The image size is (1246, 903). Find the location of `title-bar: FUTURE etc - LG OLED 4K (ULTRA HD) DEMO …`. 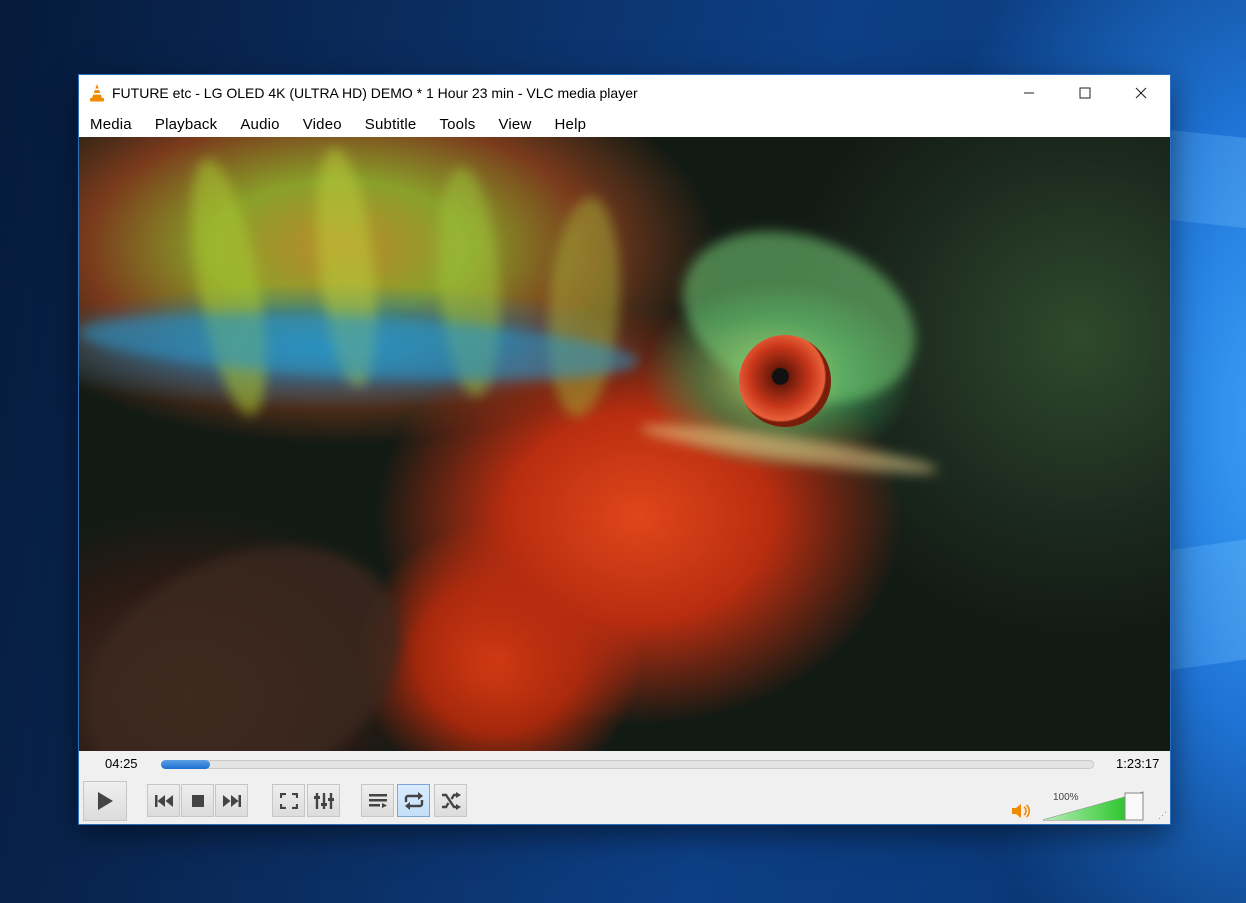

title-bar: FUTURE etc - LG OLED 4K (ULTRA HD) DEMO … is located at coordinates (624, 93).